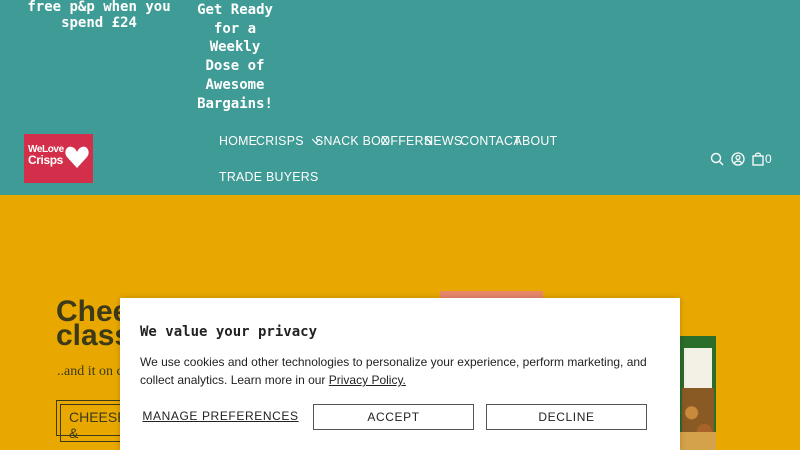  Describe the element at coordinates (77, 157) in the screenshot. I see `heart-icon` at that location.